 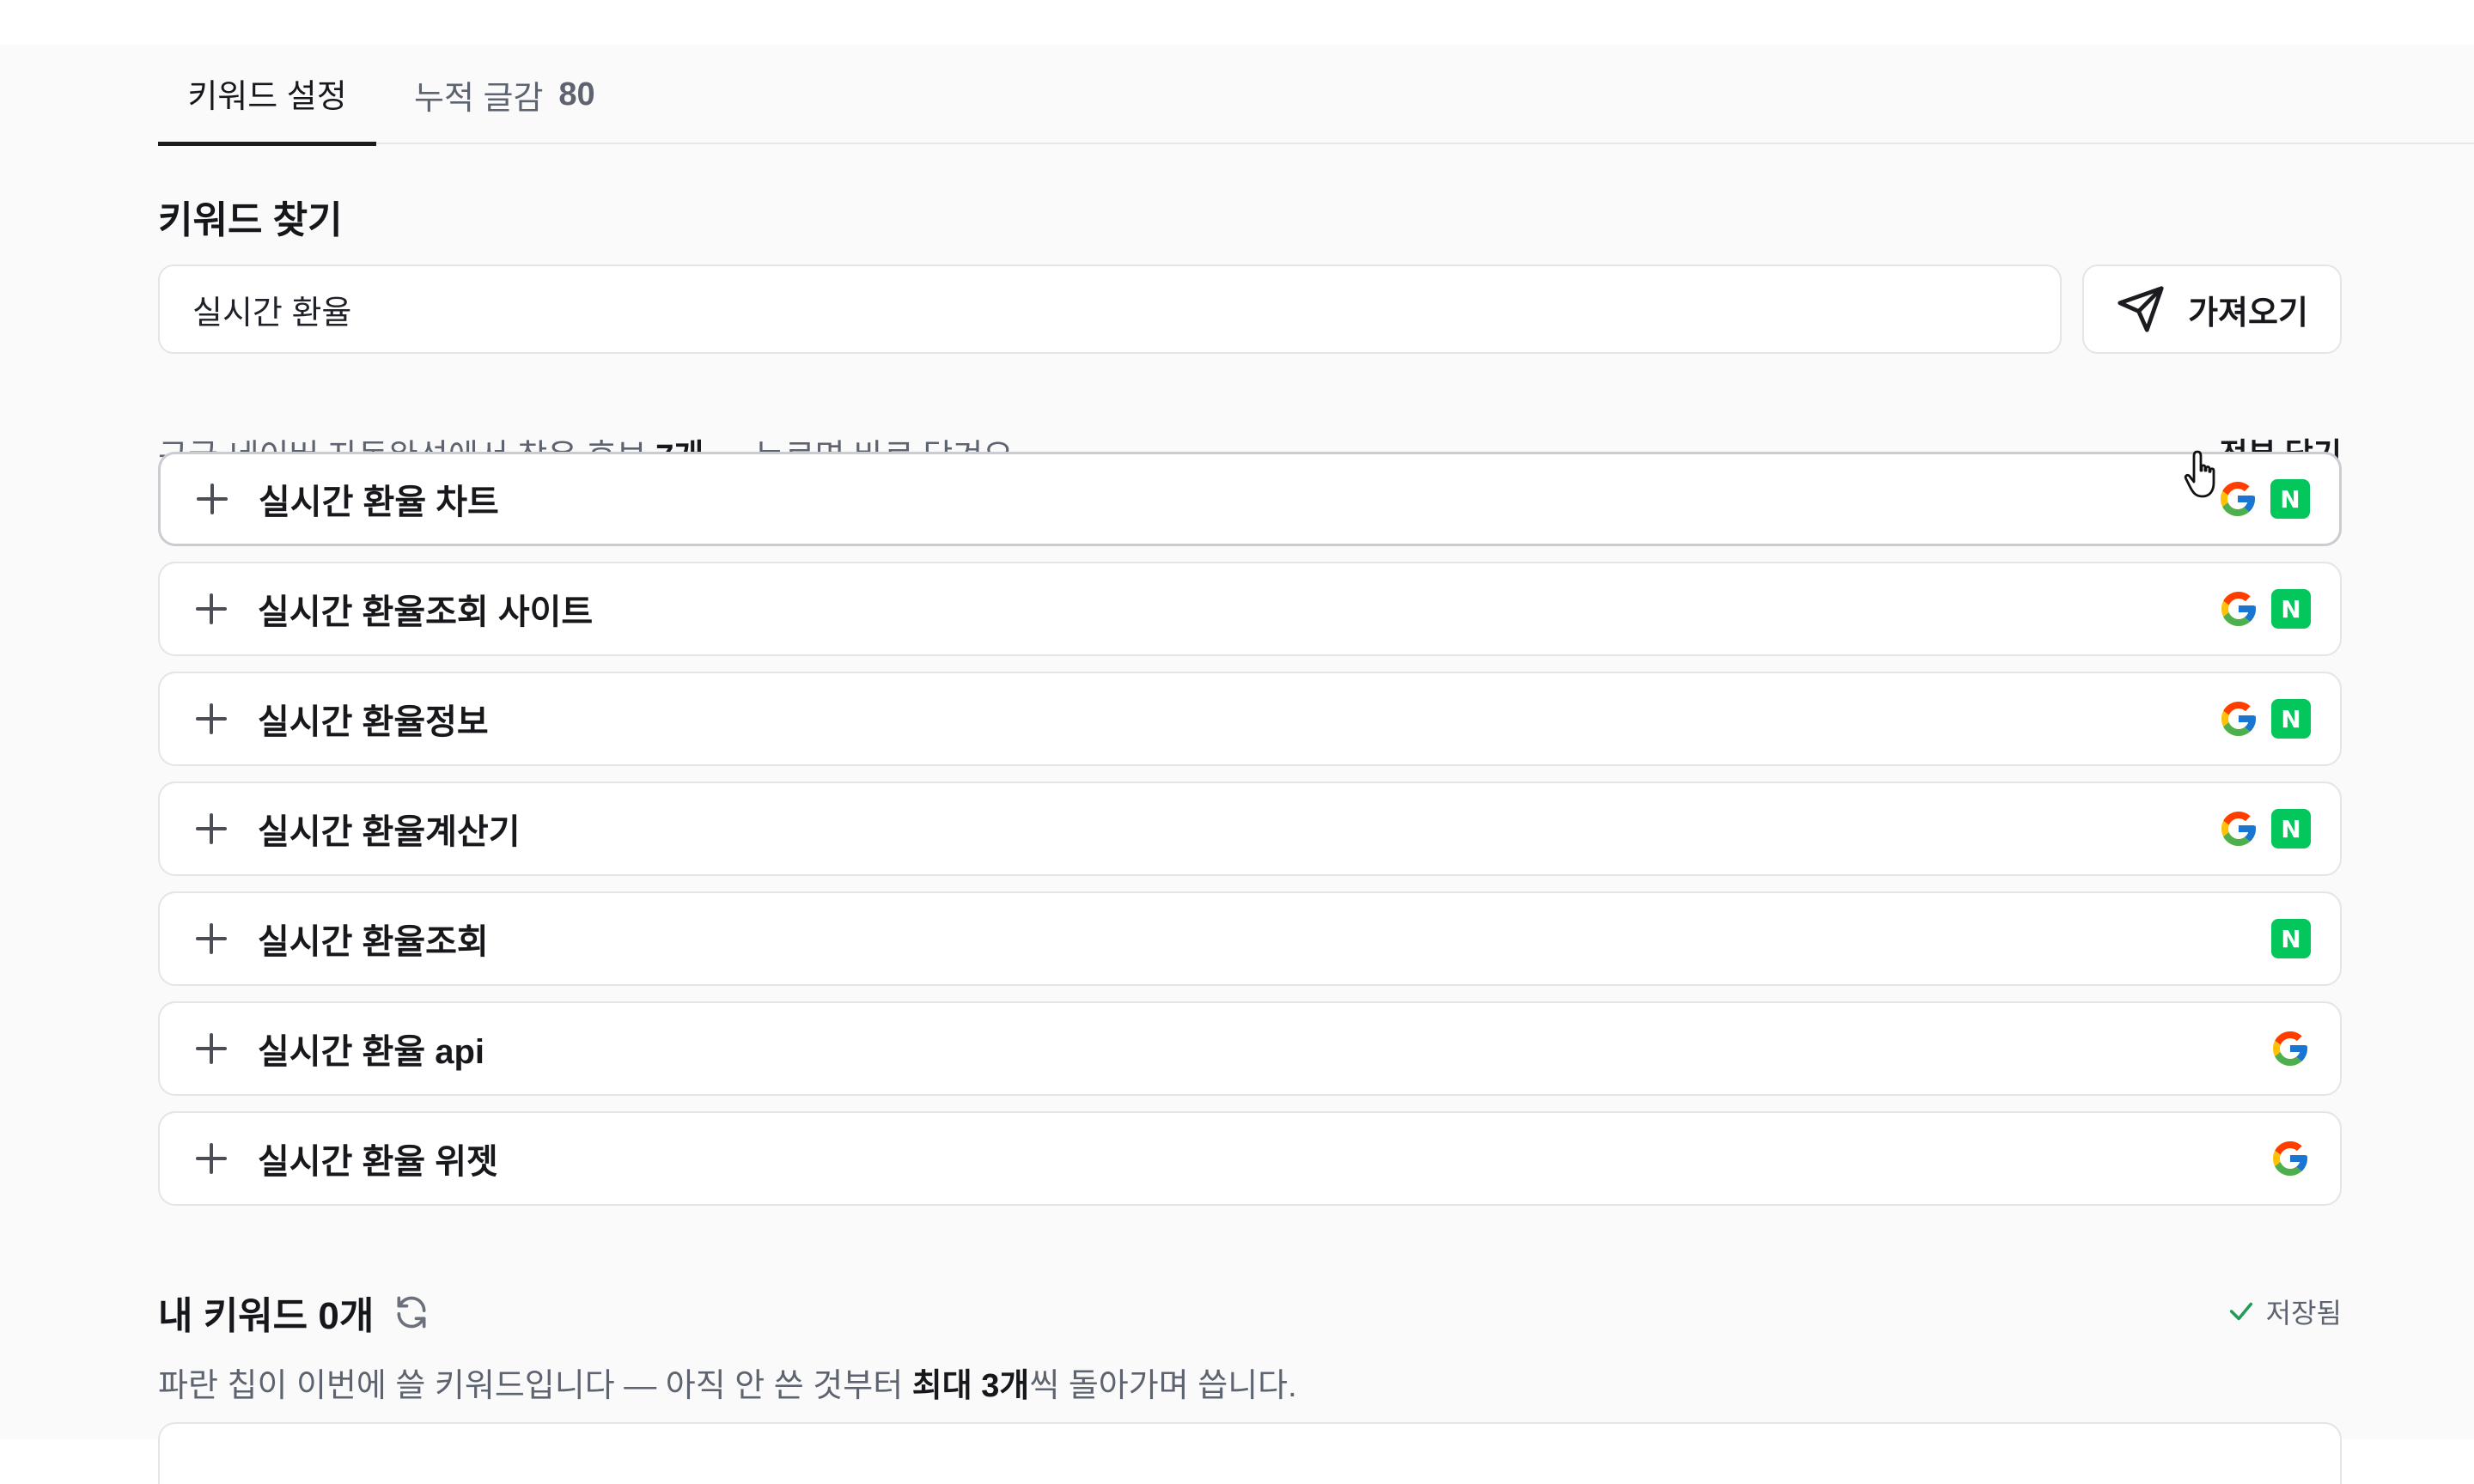 I want to click on suggestion-item: 실시간 환율조회 N, so click(x=1250, y=938).